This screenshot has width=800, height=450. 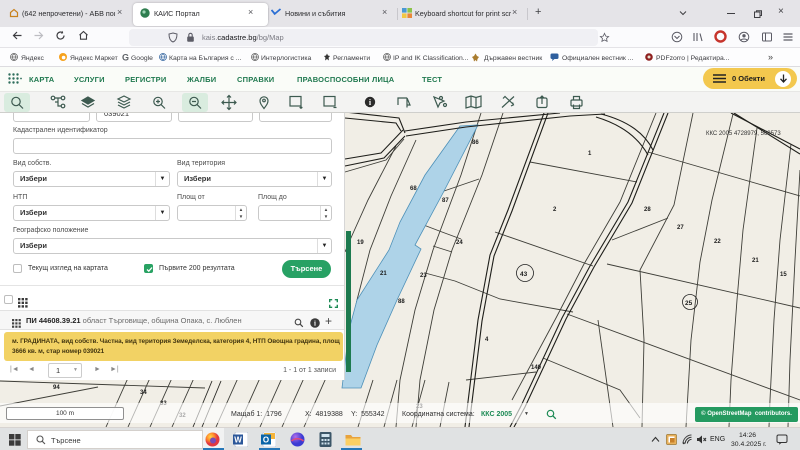 I want to click on svg-text: i, so click(x=315, y=324).